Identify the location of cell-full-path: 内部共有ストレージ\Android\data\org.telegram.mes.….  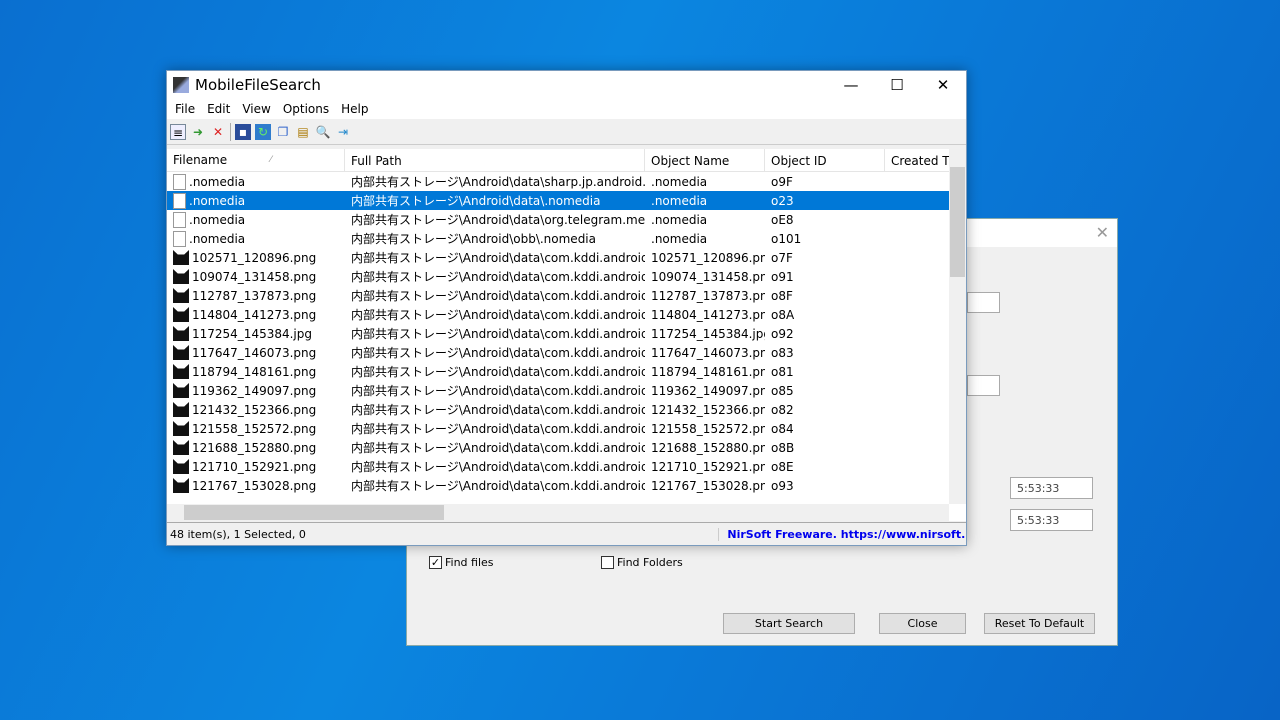
(498, 220).